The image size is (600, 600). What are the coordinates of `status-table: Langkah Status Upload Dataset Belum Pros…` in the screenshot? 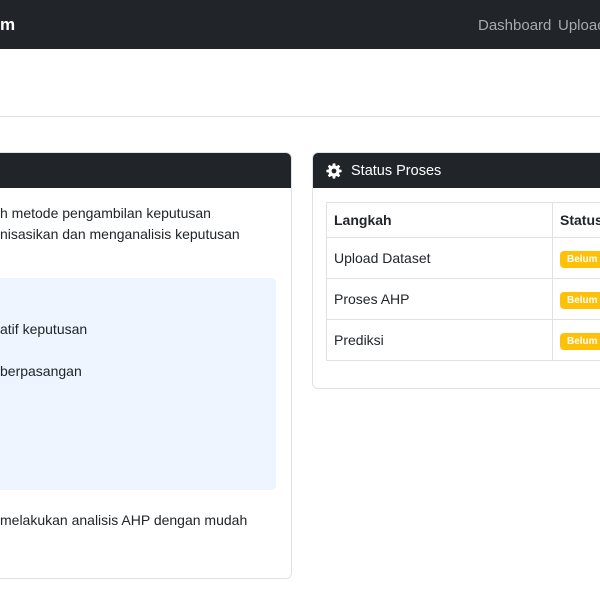 It's located at (463, 281).